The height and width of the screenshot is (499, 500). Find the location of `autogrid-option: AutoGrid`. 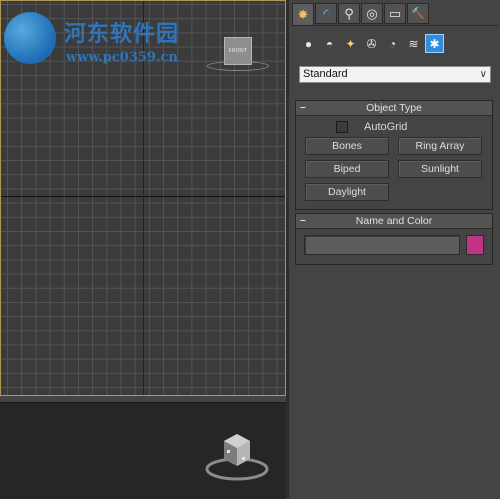

autogrid-option: AutoGrid is located at coordinates (371, 127).